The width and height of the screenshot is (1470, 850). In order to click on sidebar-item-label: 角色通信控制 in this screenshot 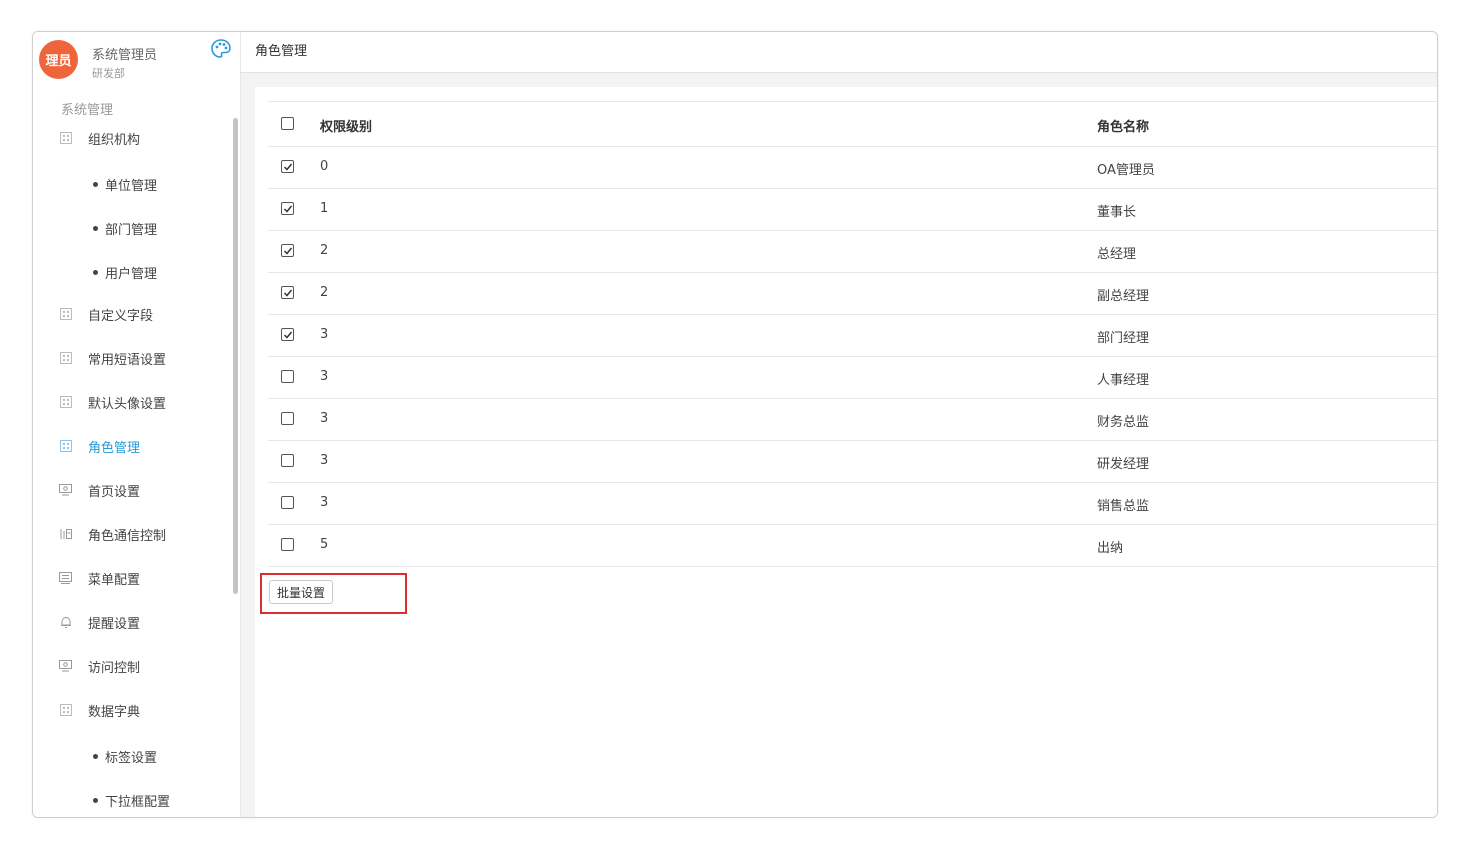, I will do `click(127, 536)`.